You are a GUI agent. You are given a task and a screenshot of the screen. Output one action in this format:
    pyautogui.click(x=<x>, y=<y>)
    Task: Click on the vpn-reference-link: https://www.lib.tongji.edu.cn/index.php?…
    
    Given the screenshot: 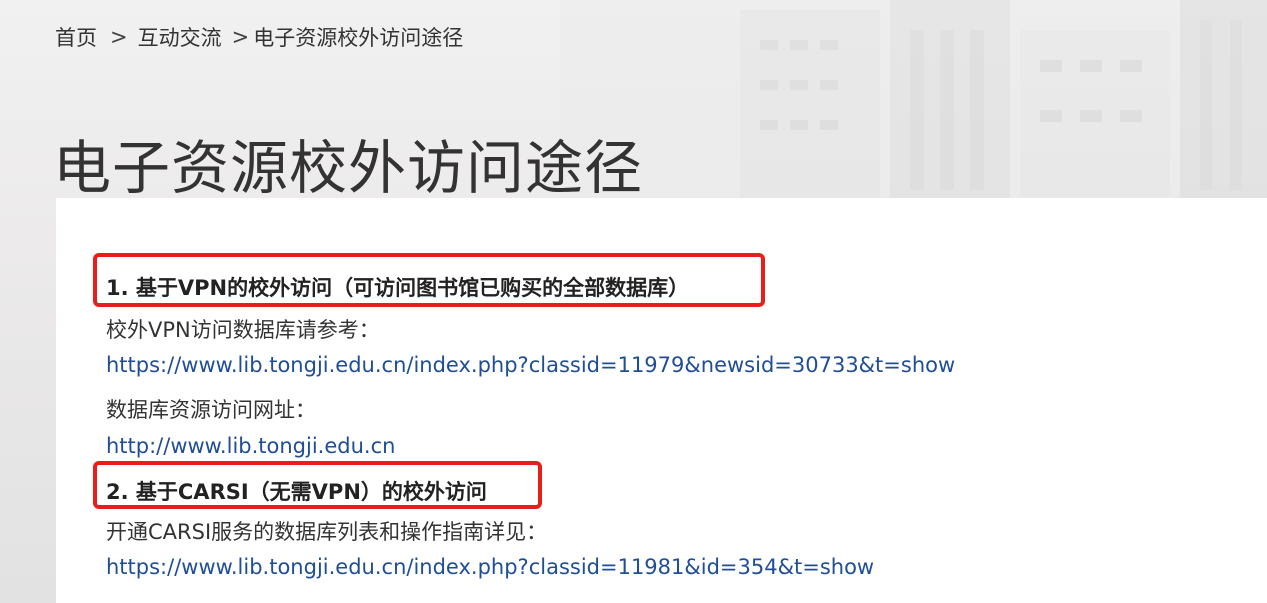 What is the action you would take?
    pyautogui.click(x=530, y=365)
    